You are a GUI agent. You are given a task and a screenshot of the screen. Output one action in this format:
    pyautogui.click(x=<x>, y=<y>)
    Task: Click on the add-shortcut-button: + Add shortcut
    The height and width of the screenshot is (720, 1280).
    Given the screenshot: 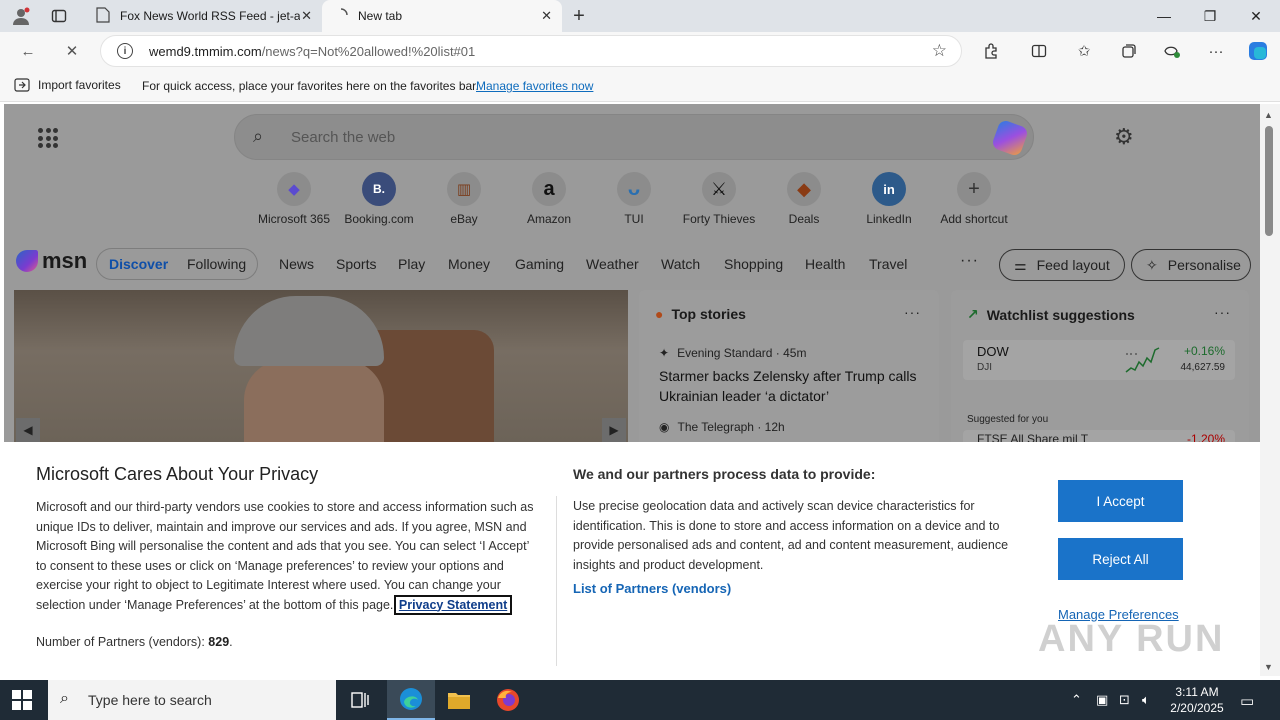 What is the action you would take?
    pyautogui.click(x=974, y=199)
    